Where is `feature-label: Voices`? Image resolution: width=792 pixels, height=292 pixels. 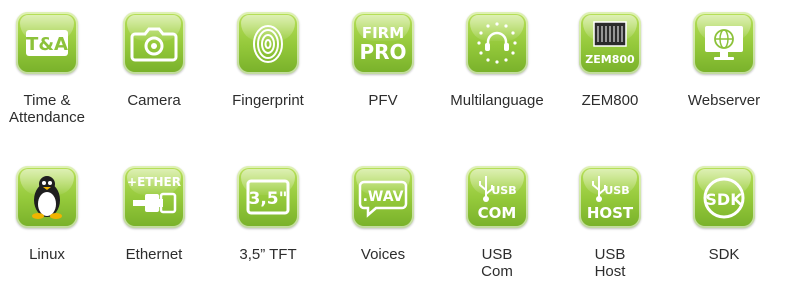
feature-label: Voices is located at coordinates (383, 254).